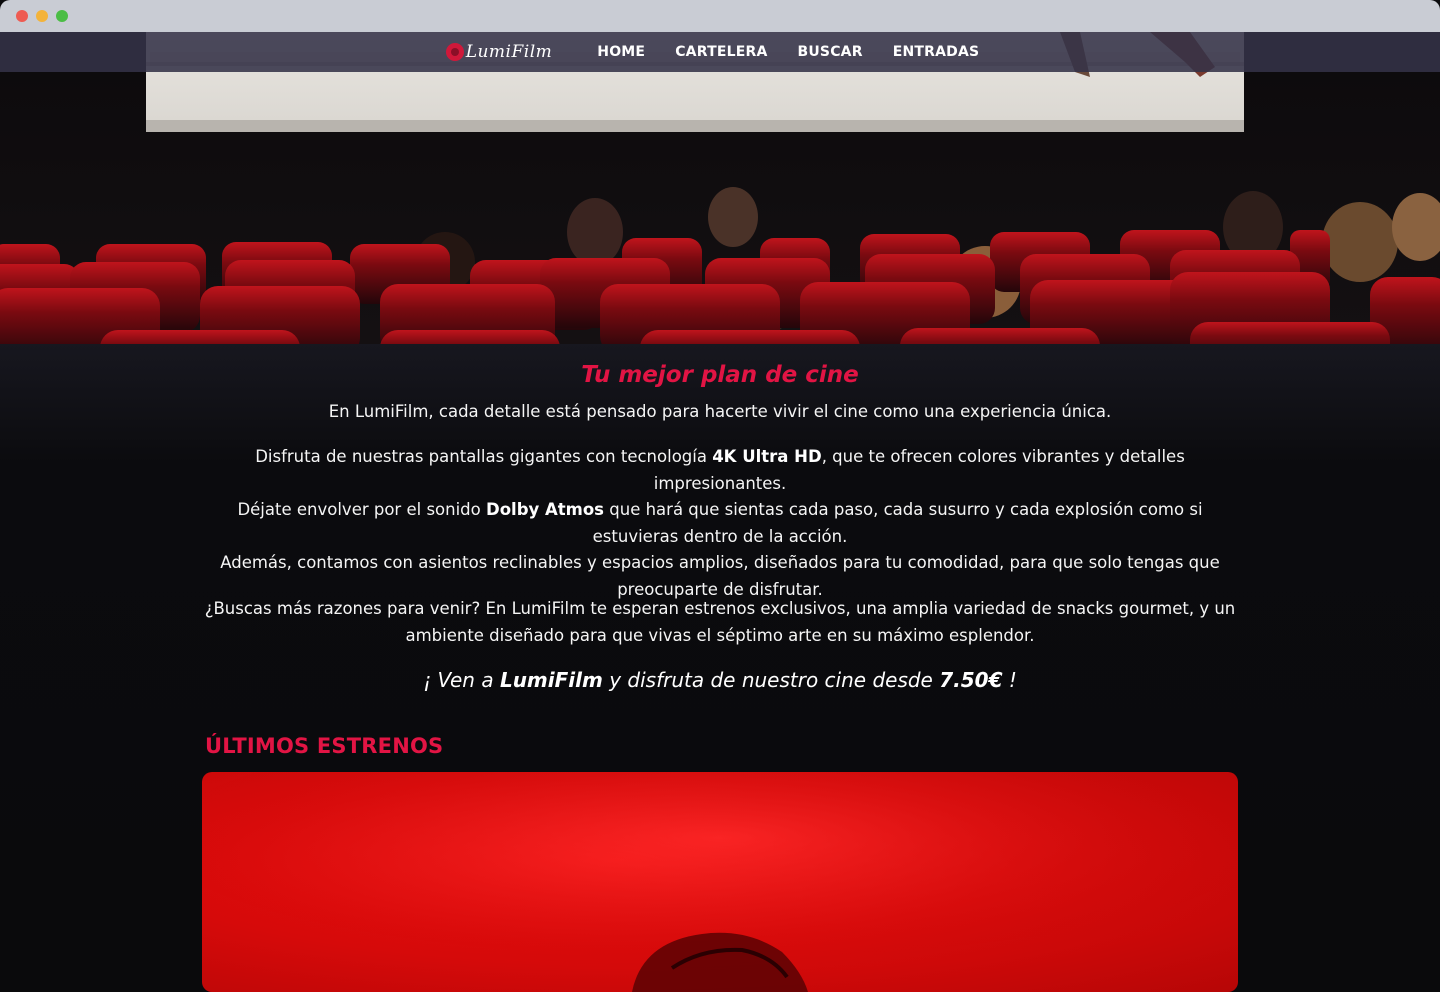  What do you see at coordinates (509, 52) in the screenshot?
I see `brand-name: LumiFilm` at bounding box center [509, 52].